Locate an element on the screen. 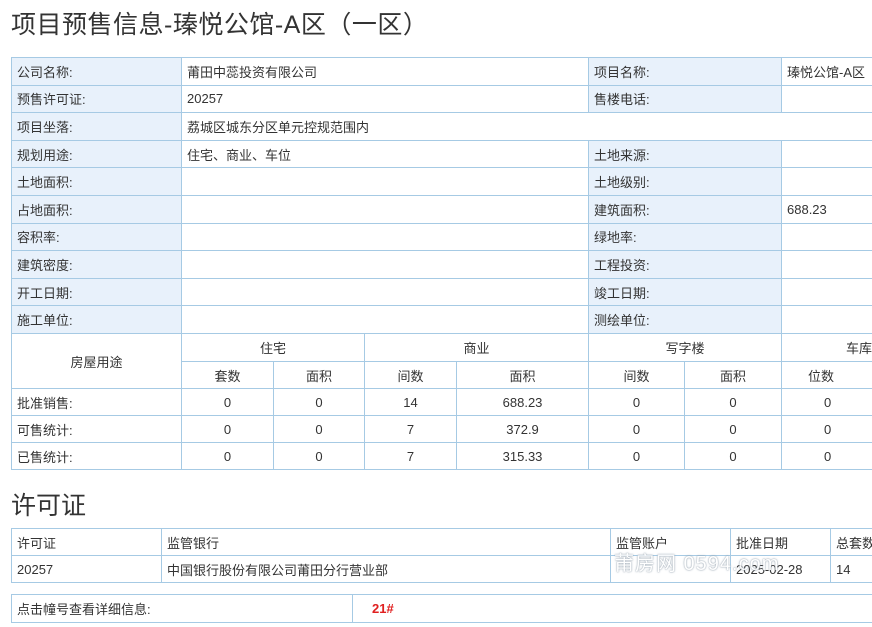  building-link-21: 21# is located at coordinates (376, 608).